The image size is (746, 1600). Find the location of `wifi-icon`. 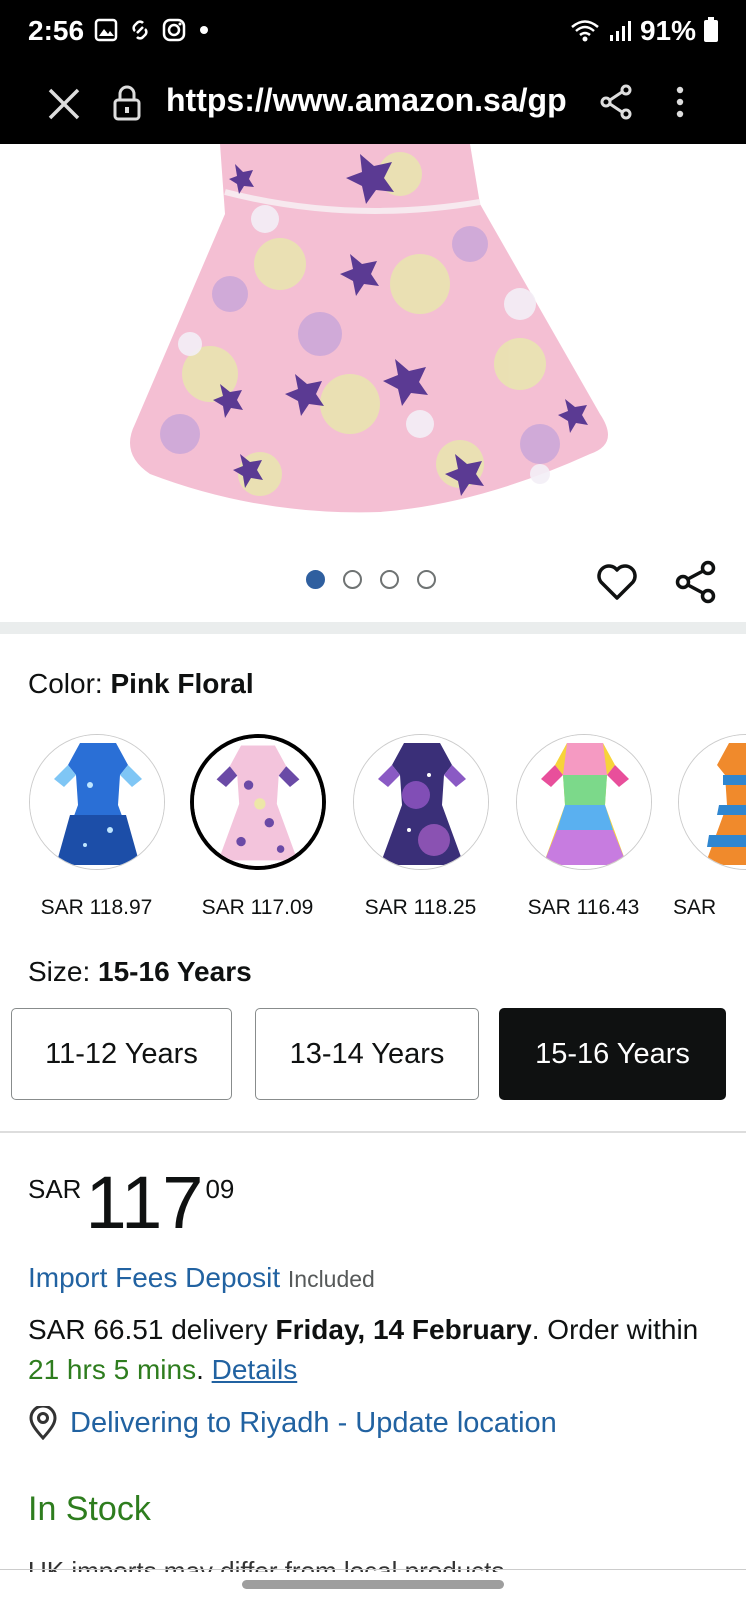

wifi-icon is located at coordinates (585, 31).